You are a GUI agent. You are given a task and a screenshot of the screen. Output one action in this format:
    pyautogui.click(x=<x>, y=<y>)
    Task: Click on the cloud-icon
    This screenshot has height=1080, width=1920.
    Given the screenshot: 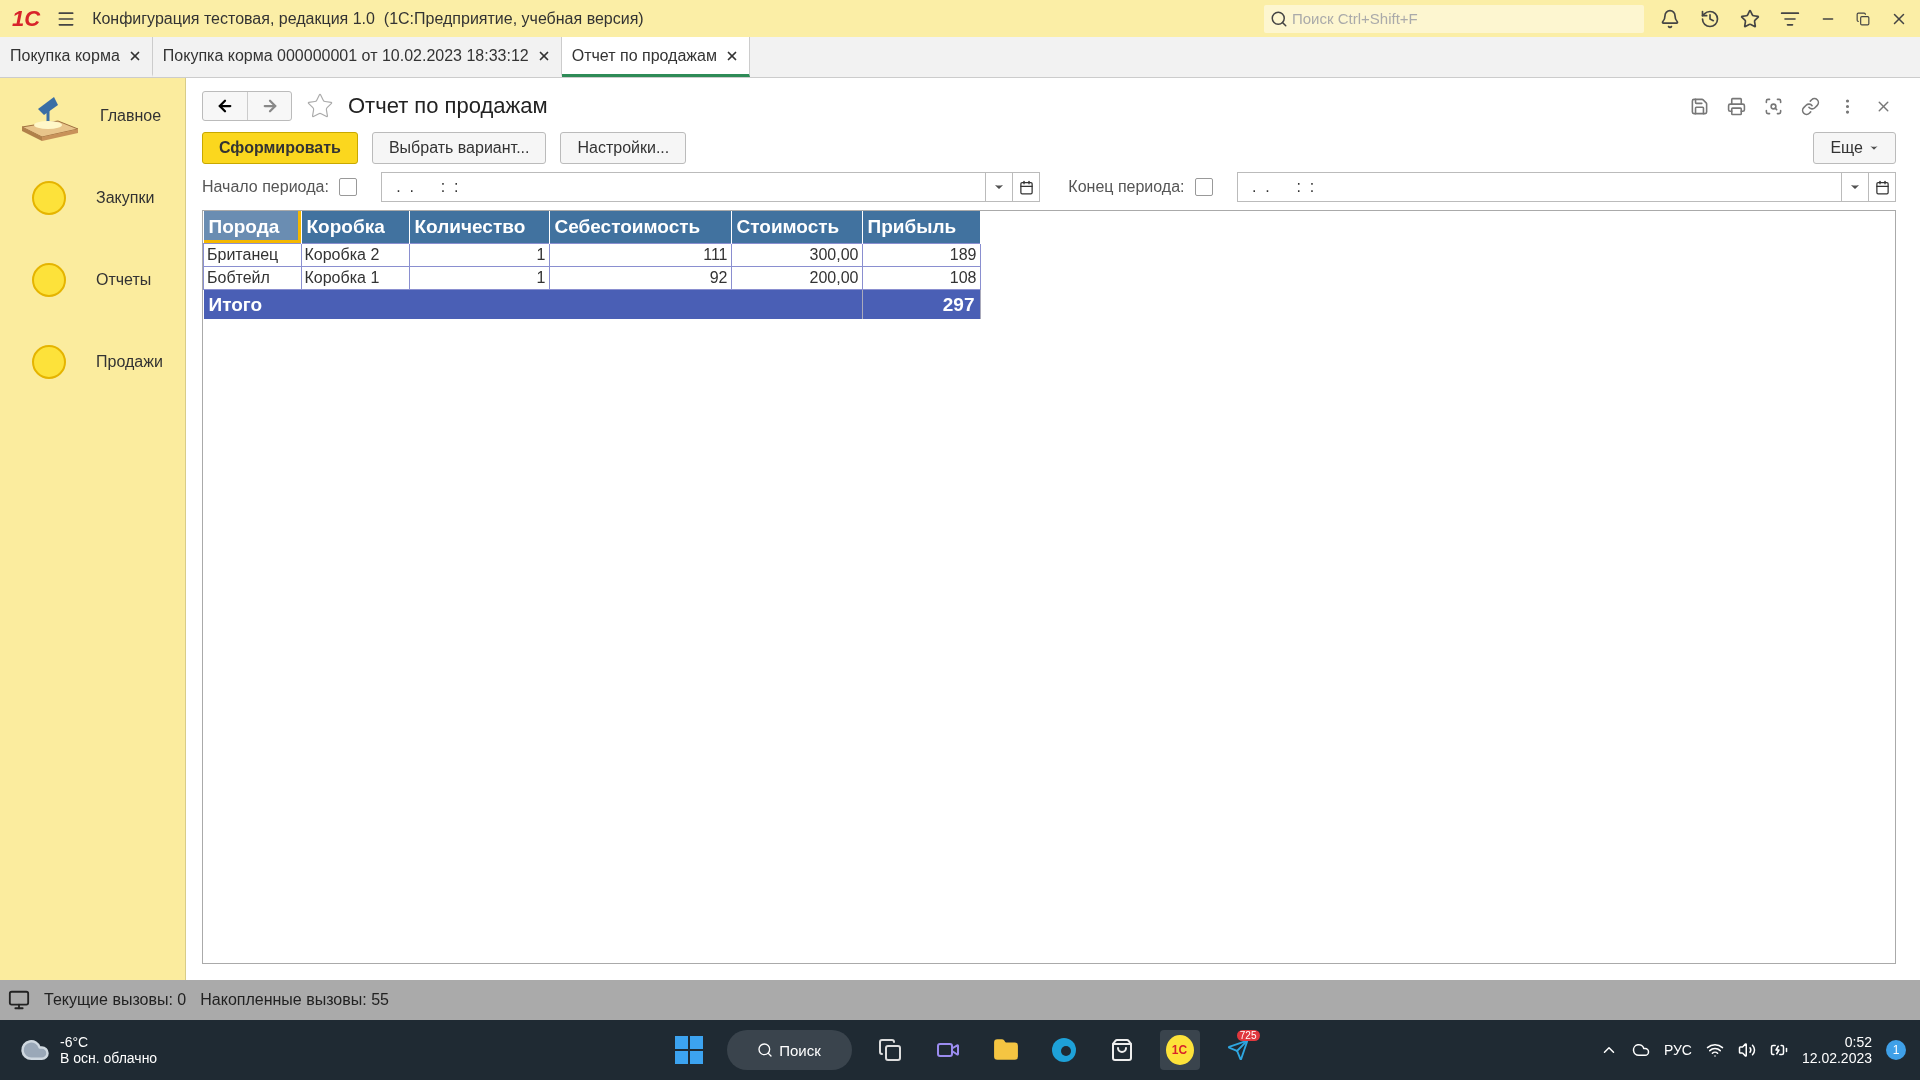 What is the action you would take?
    pyautogui.click(x=1640, y=1050)
    